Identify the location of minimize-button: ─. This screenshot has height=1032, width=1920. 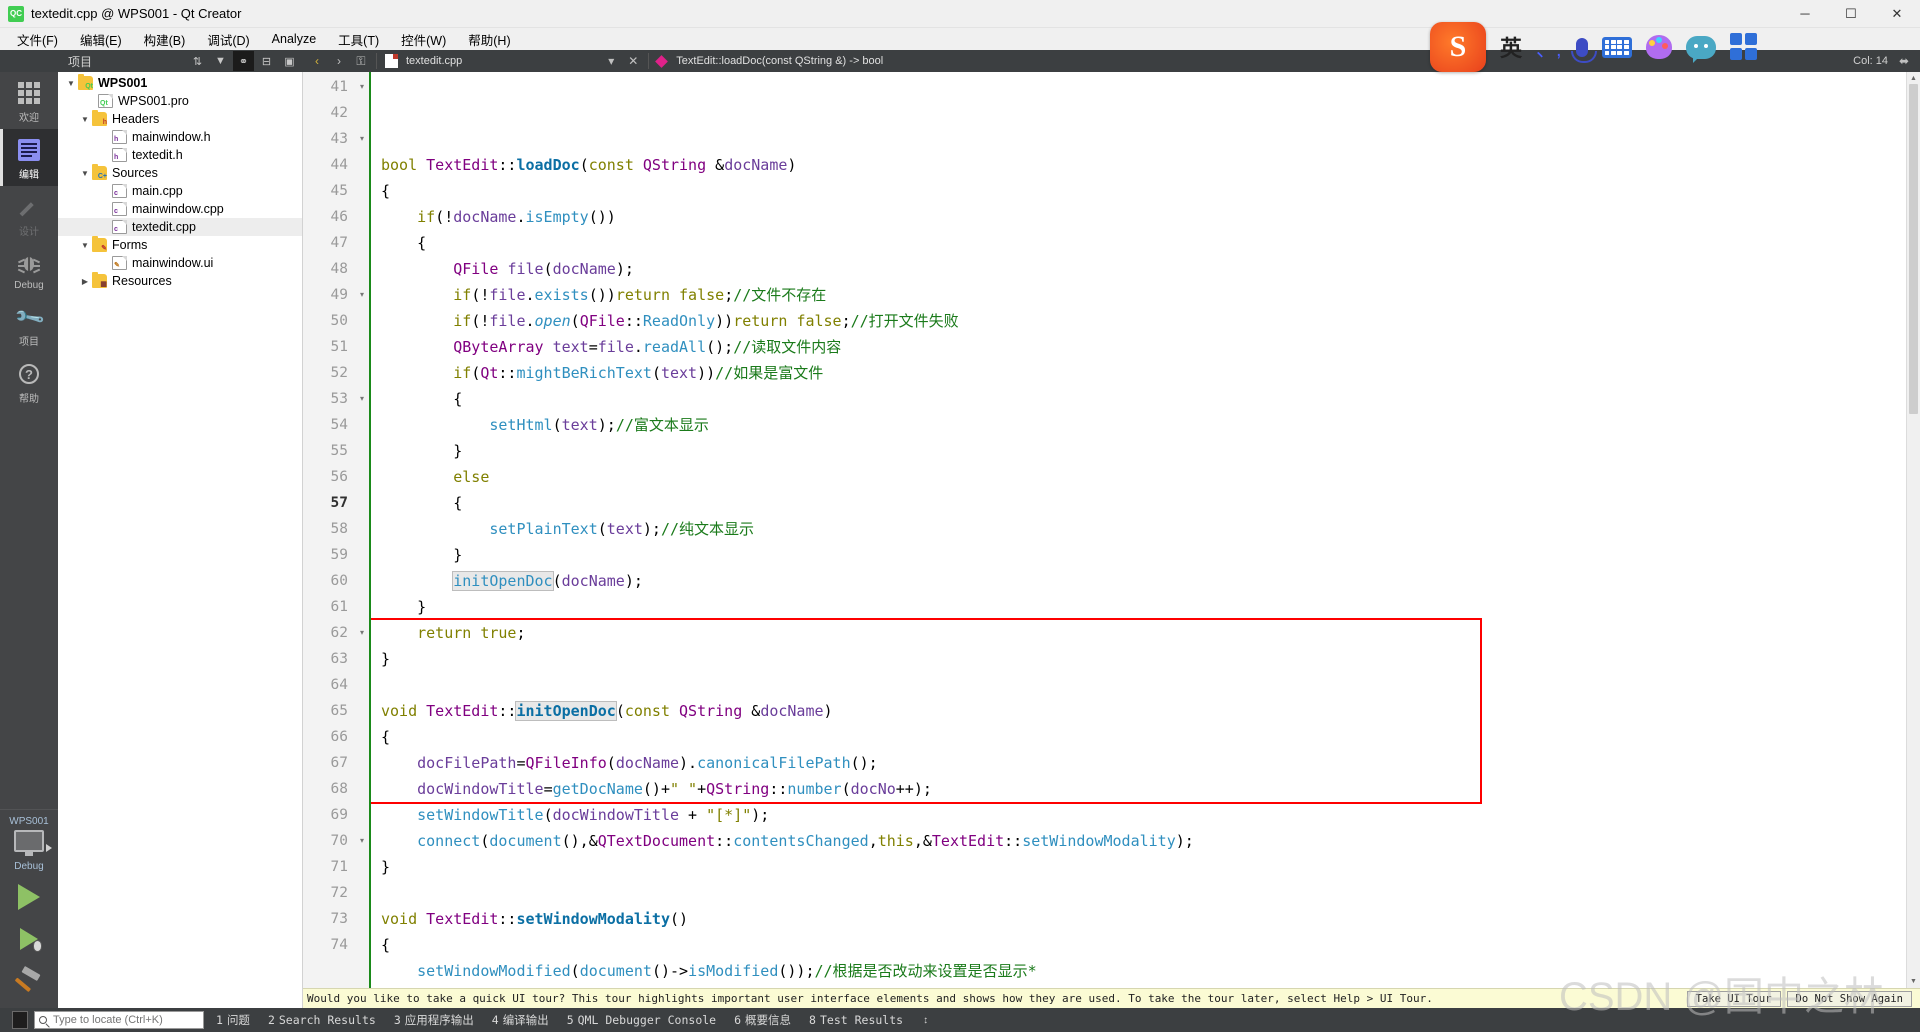
(1805, 14).